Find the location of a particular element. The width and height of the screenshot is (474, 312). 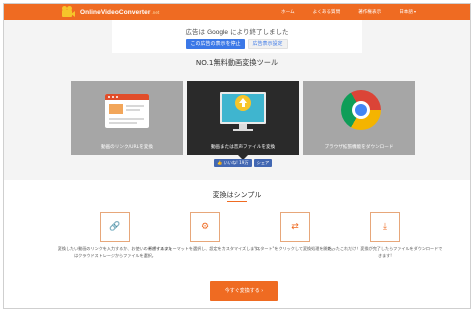

browser-extension-label: ブラウザ拡張機能をダウンロード is located at coordinates (359, 147).